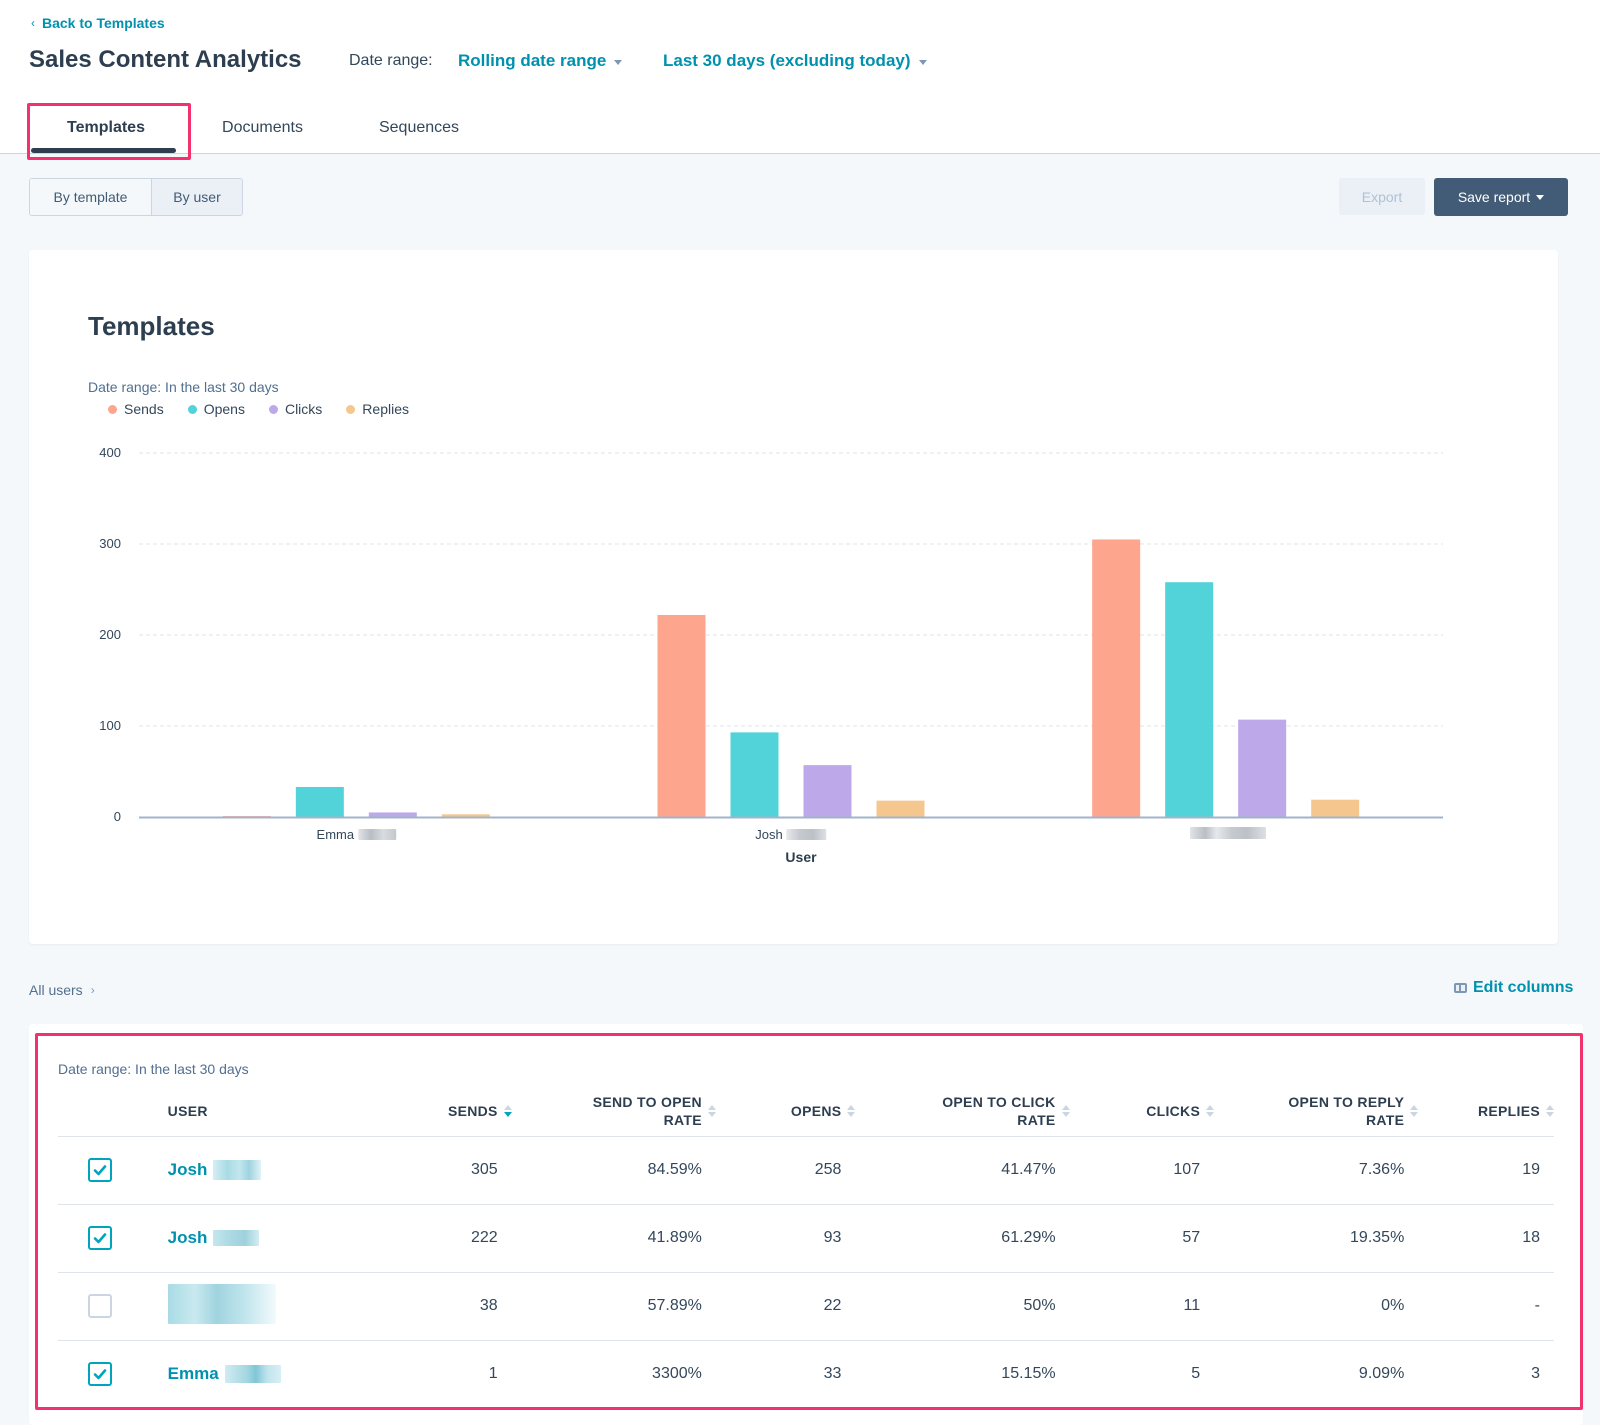 The image size is (1600, 1425). I want to click on legend-label: Replies, so click(385, 409).